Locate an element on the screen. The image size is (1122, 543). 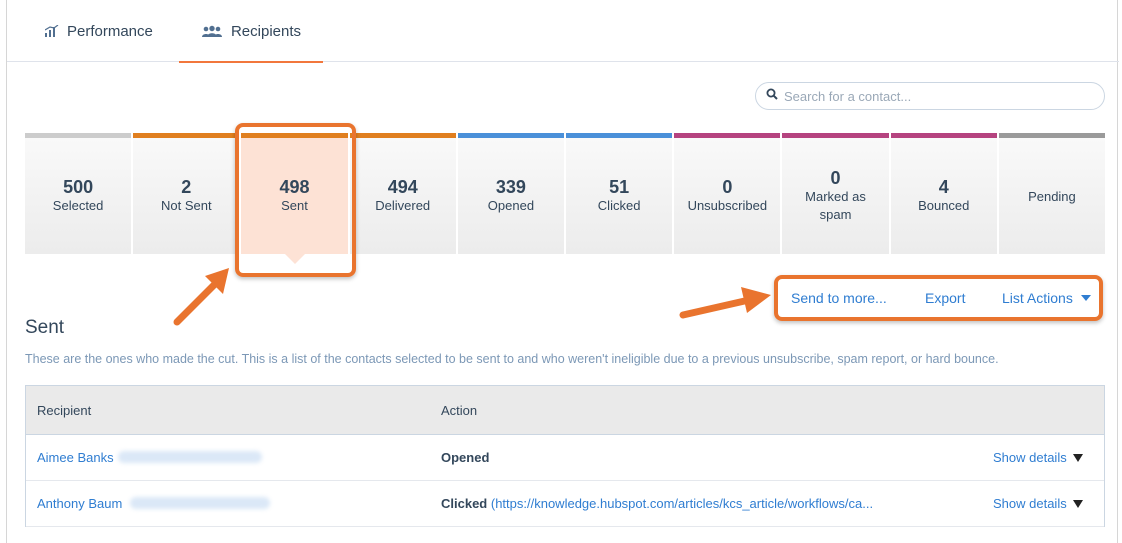
contact-search is located at coordinates (930, 96).